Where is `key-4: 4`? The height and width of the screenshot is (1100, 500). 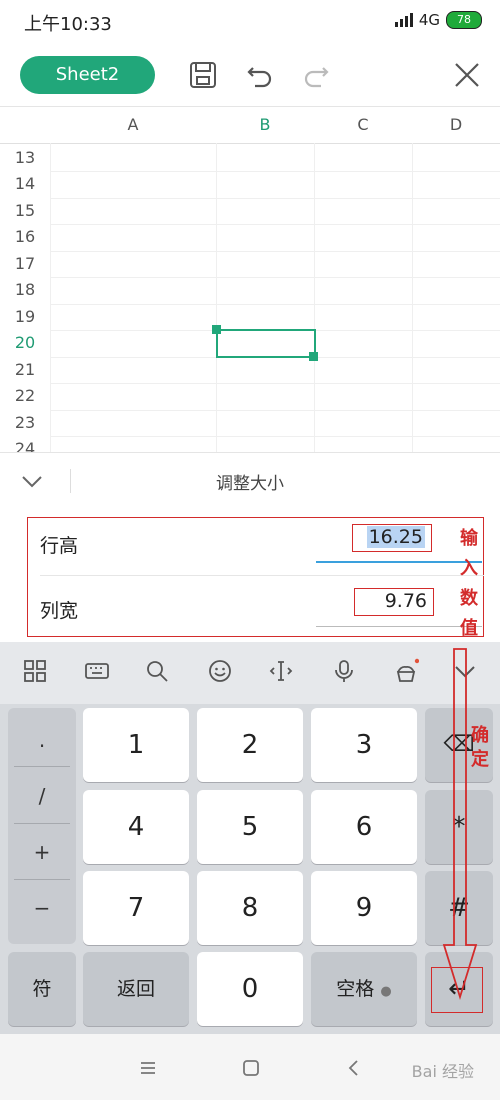
key-4: 4 is located at coordinates (136, 827).